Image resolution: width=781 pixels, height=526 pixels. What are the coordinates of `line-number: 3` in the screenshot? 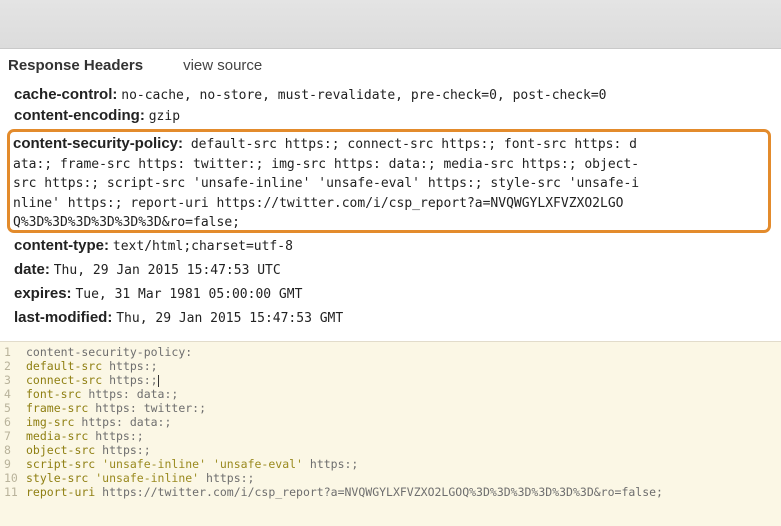 It's located at (7, 380).